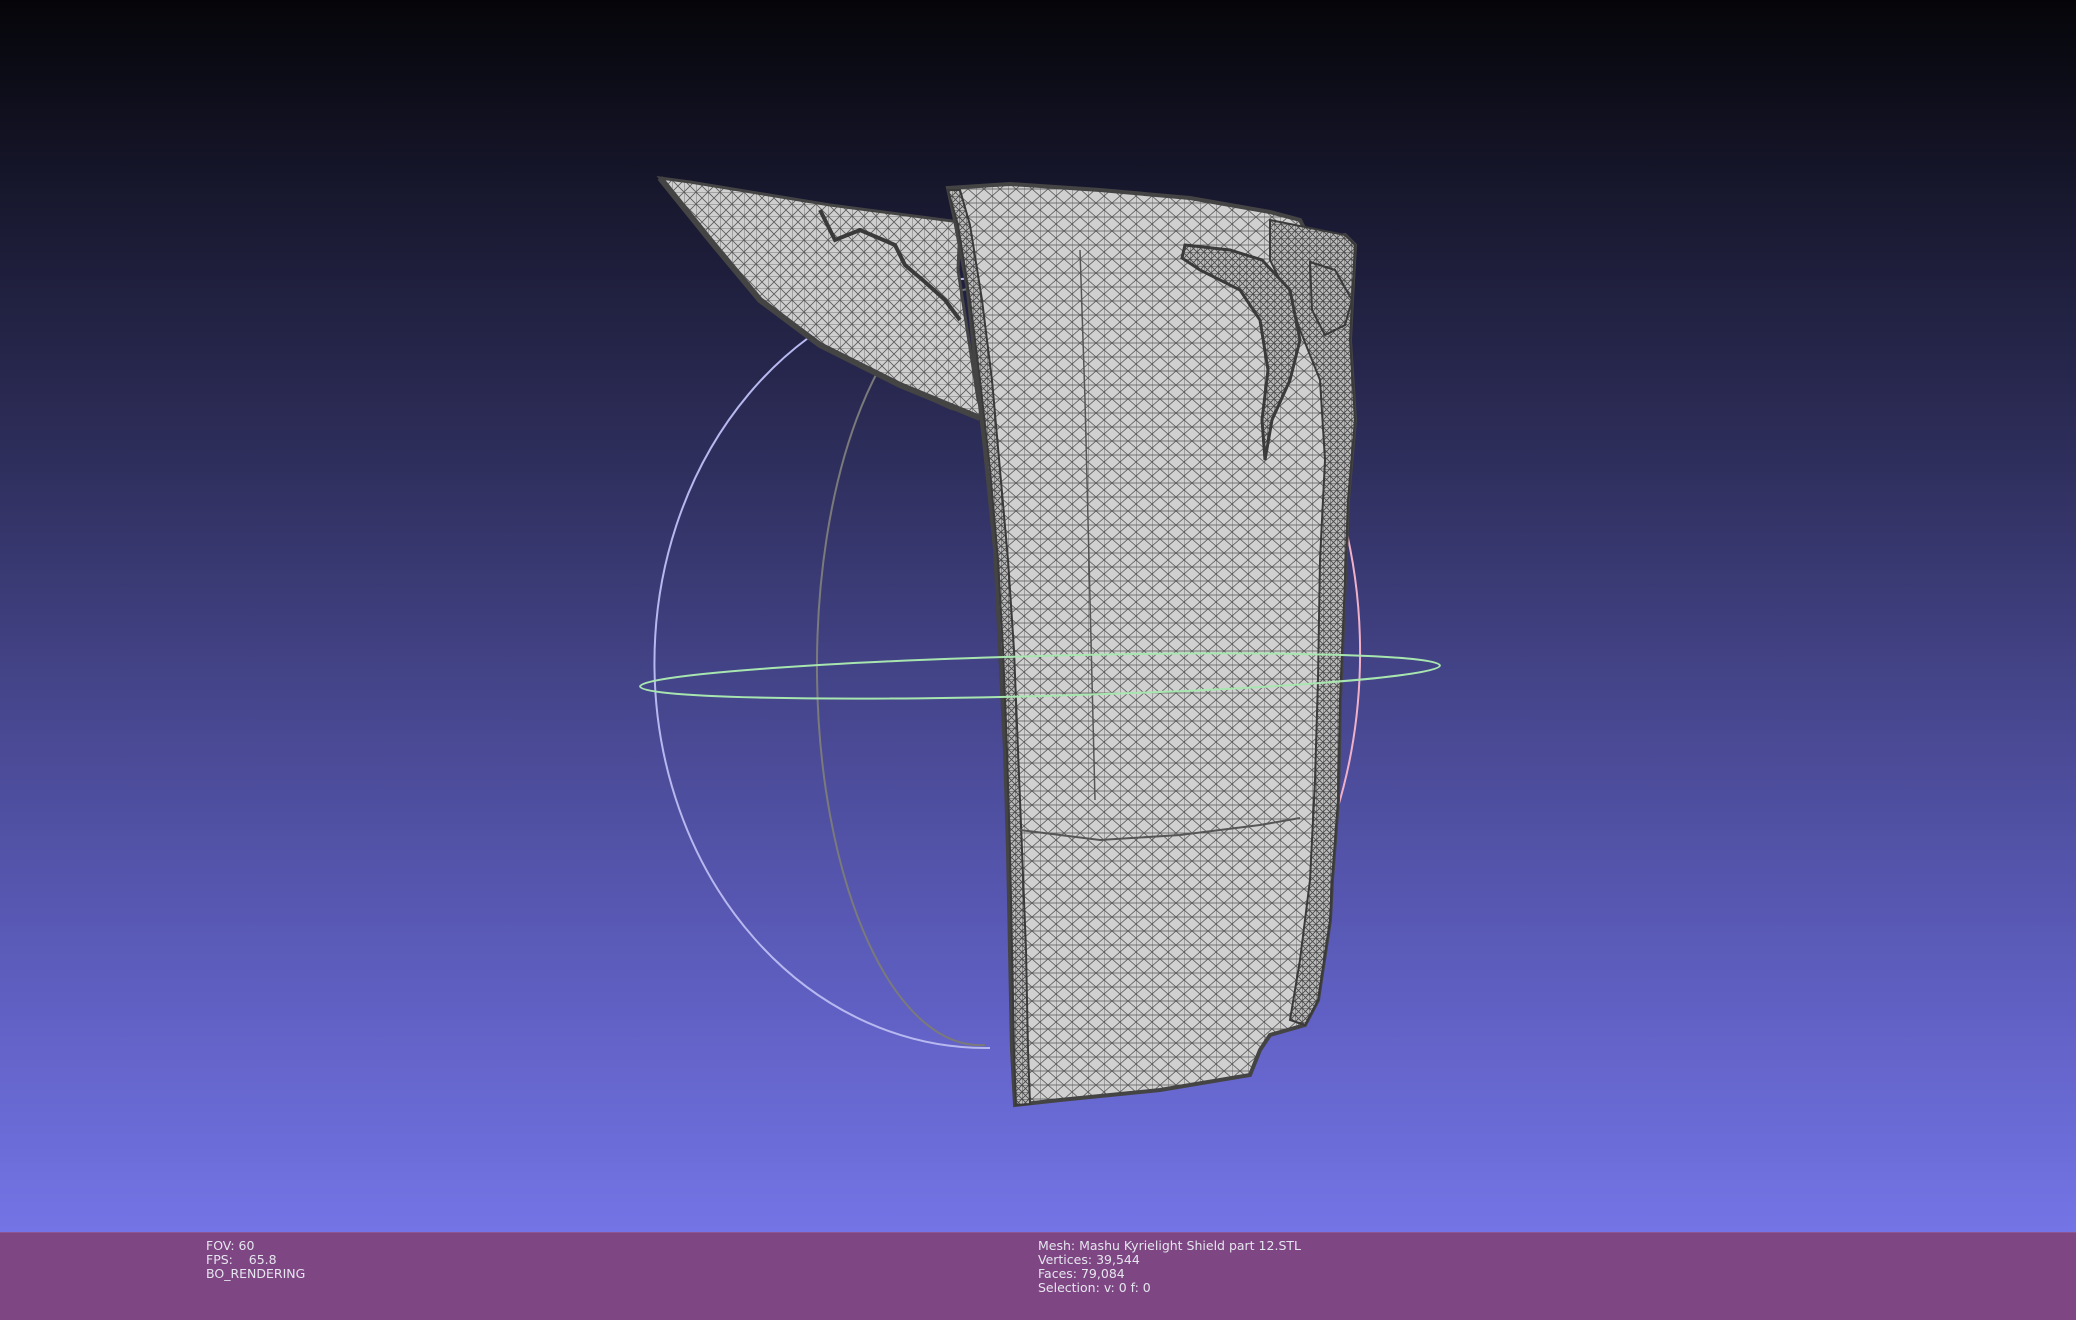 This screenshot has width=2076, height=1320. What do you see at coordinates (1118, 1259) in the screenshot?
I see `vertices-value: 39,544` at bounding box center [1118, 1259].